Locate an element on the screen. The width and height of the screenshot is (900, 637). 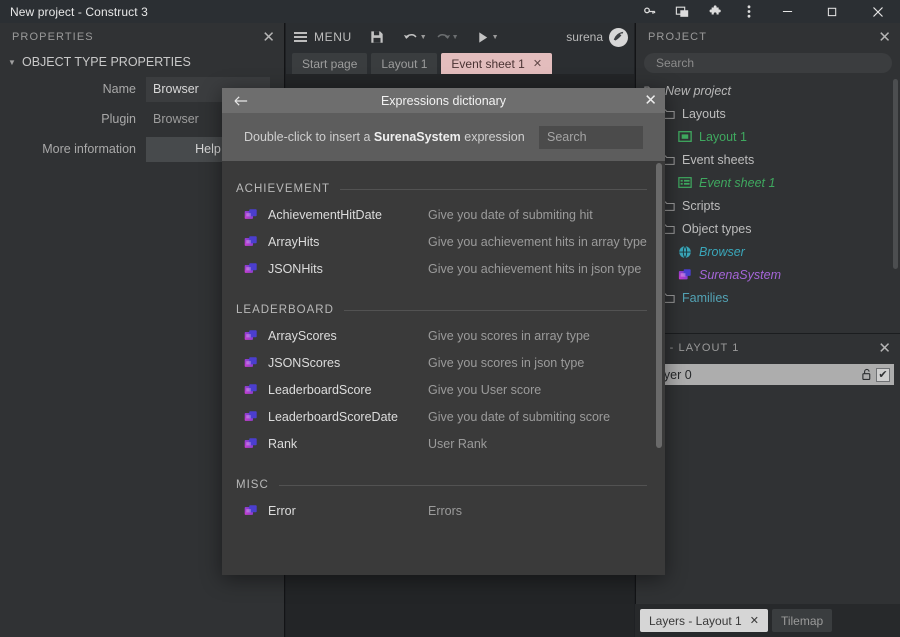
layers-panel: RS - LAYOUT 1 ✕ Layer 0 ✔ is located at coordinates (767, 468).